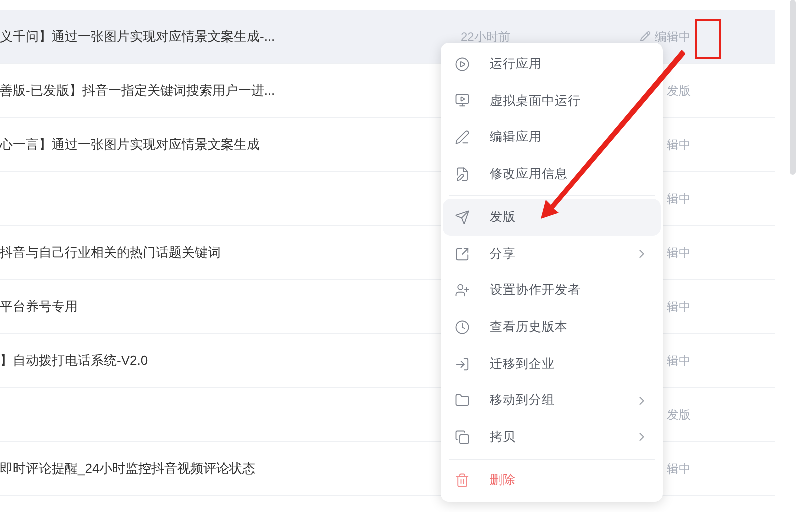 Image resolution: width=800 pixels, height=512 pixels. Describe the element at coordinates (74, 360) in the screenshot. I see `app-title: 】自动拨打电话系统-V2.0` at that location.